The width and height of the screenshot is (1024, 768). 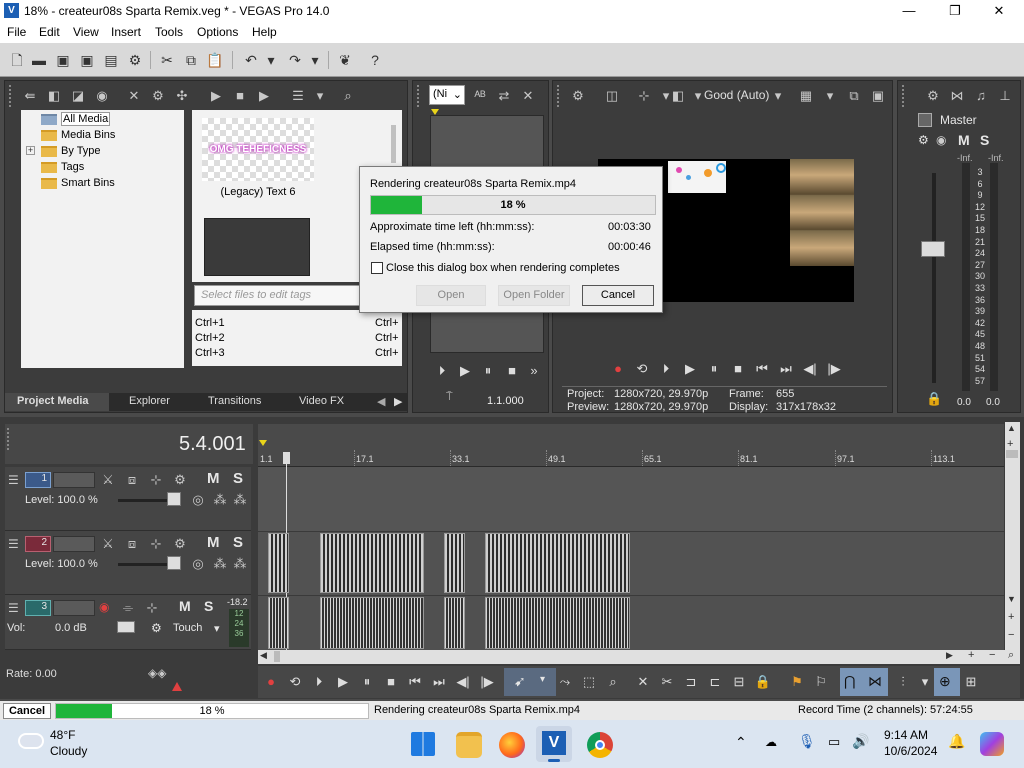 I want to click on parent-track-icon: ⊹, so click(x=156, y=544).